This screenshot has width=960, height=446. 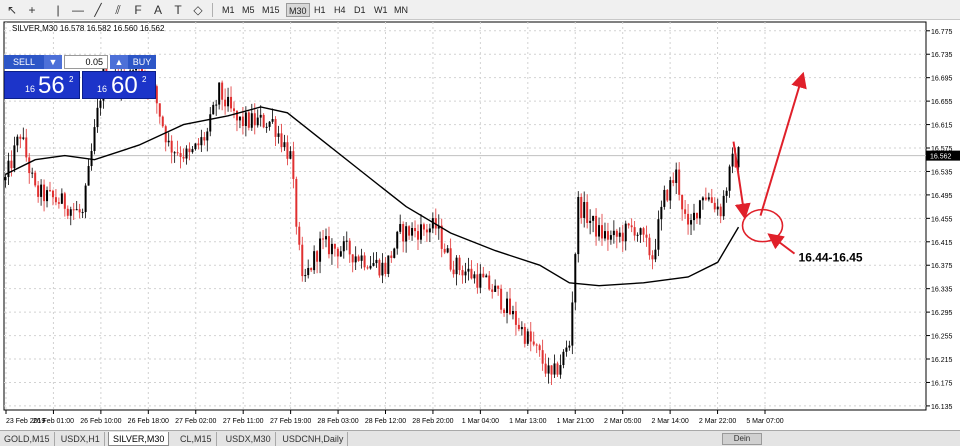 What do you see at coordinates (86, 62) in the screenshot?
I see `lot-size-field: 0.05` at bounding box center [86, 62].